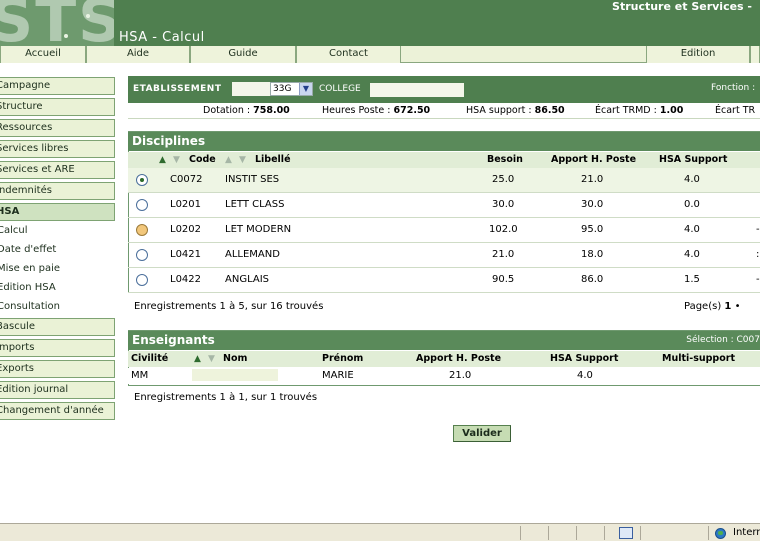 The width and height of the screenshot is (760, 541). I want to click on globe-icon, so click(720, 533).